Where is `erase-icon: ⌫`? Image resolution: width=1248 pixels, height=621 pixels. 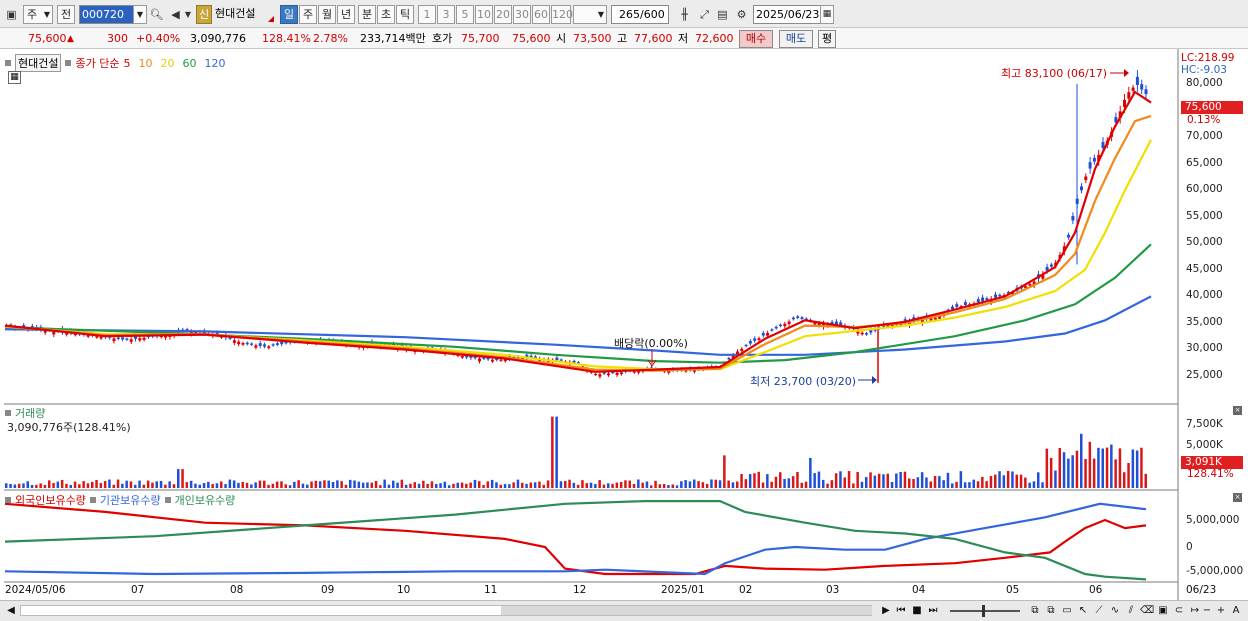 erase-icon: ⌫ is located at coordinates (1147, 611).